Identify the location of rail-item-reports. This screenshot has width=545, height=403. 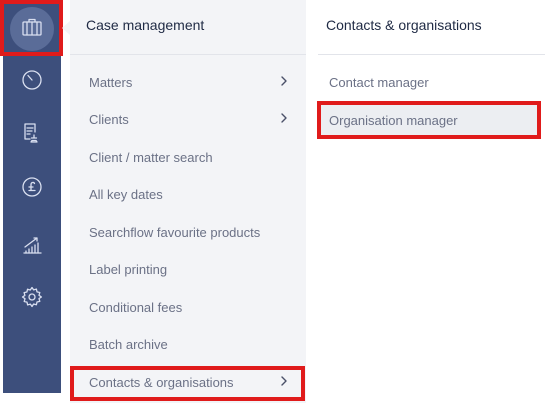
(32, 247).